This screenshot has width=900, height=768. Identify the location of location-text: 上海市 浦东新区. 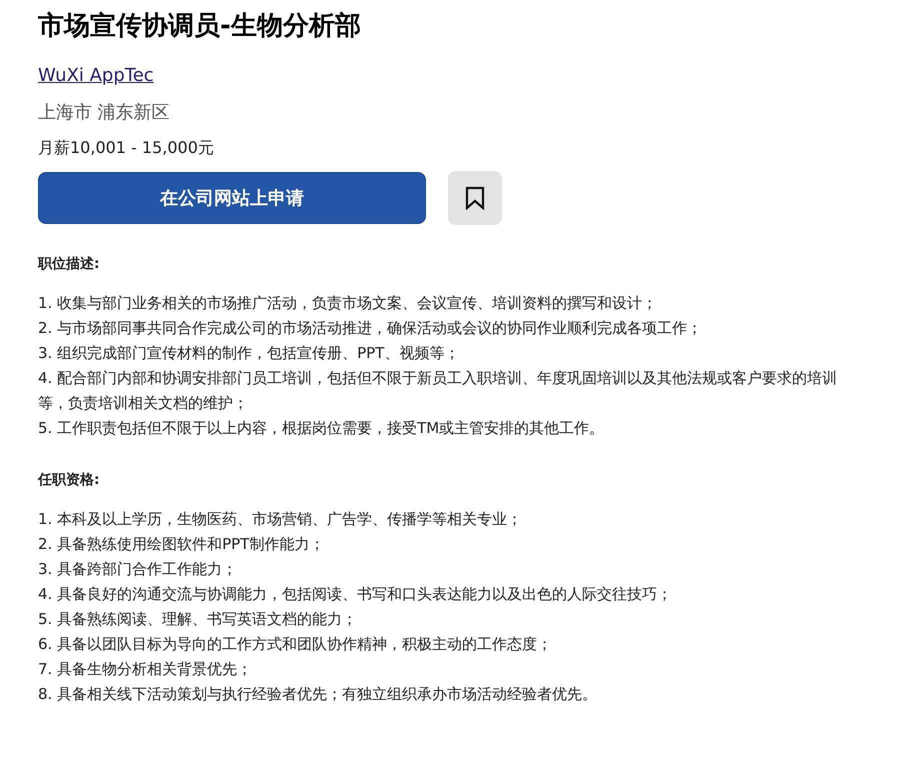
(104, 112).